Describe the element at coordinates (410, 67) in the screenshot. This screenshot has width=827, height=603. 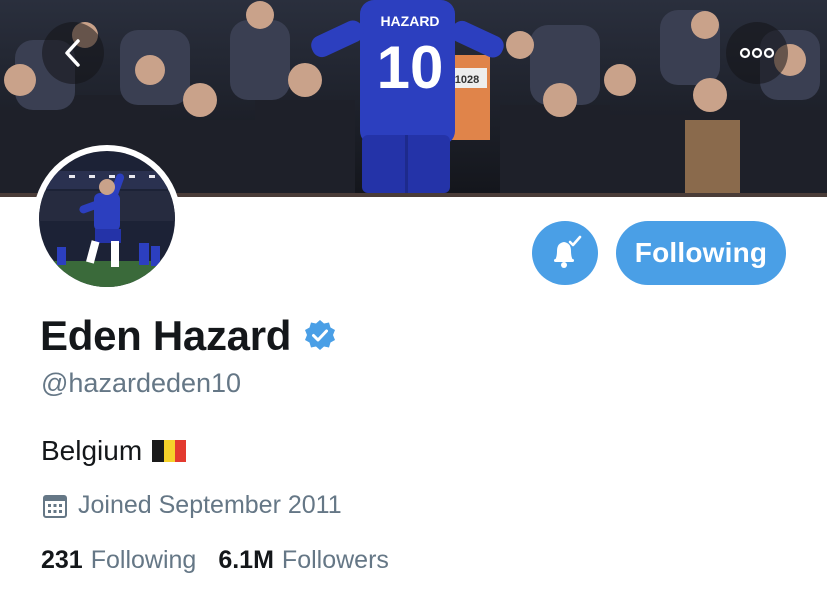
I see `jersey-number: 10` at that location.